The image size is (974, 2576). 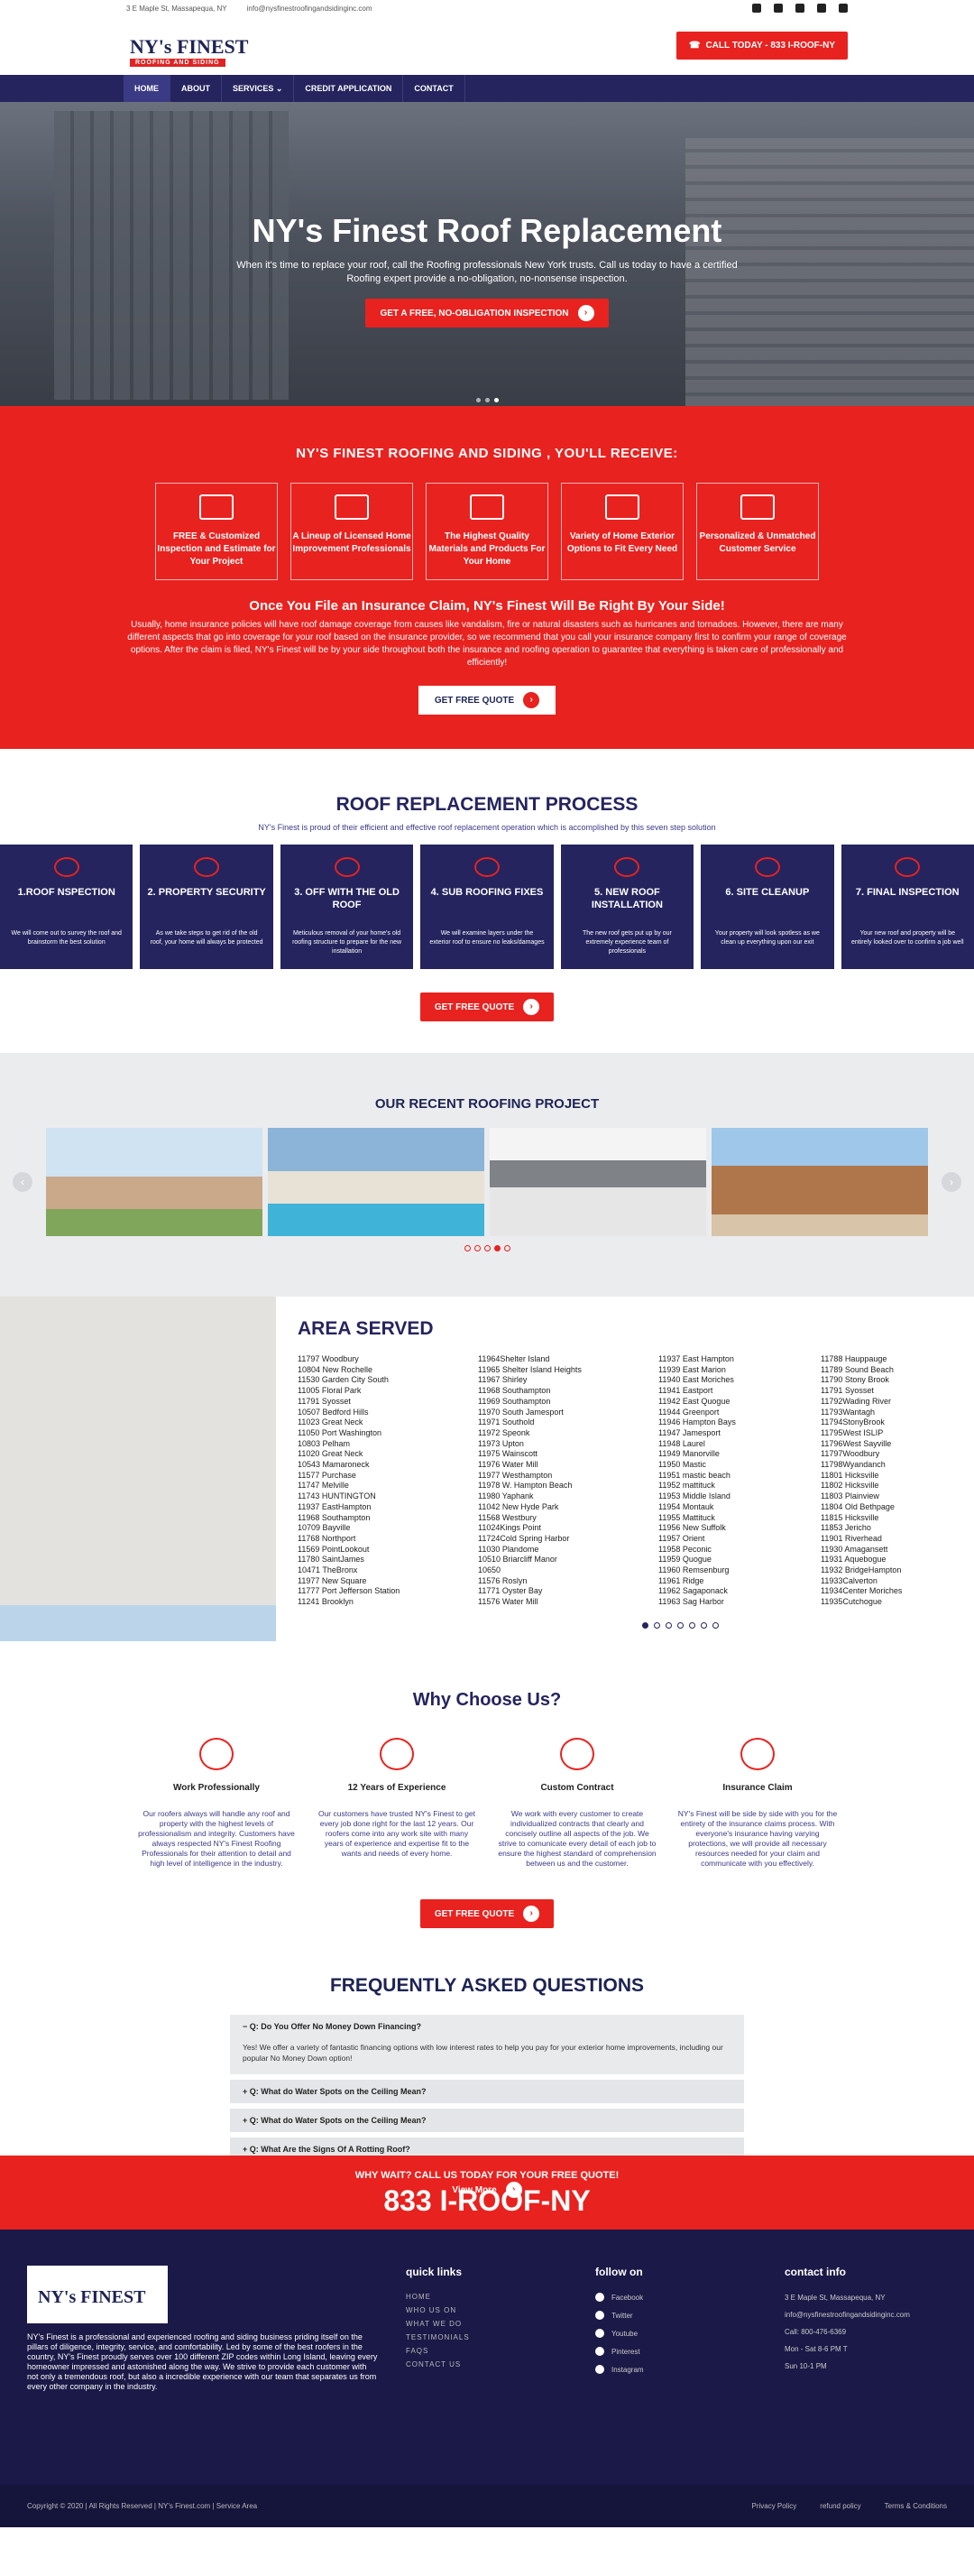 I want to click on area-item: 11970 South Jamesport, so click(x=521, y=1412).